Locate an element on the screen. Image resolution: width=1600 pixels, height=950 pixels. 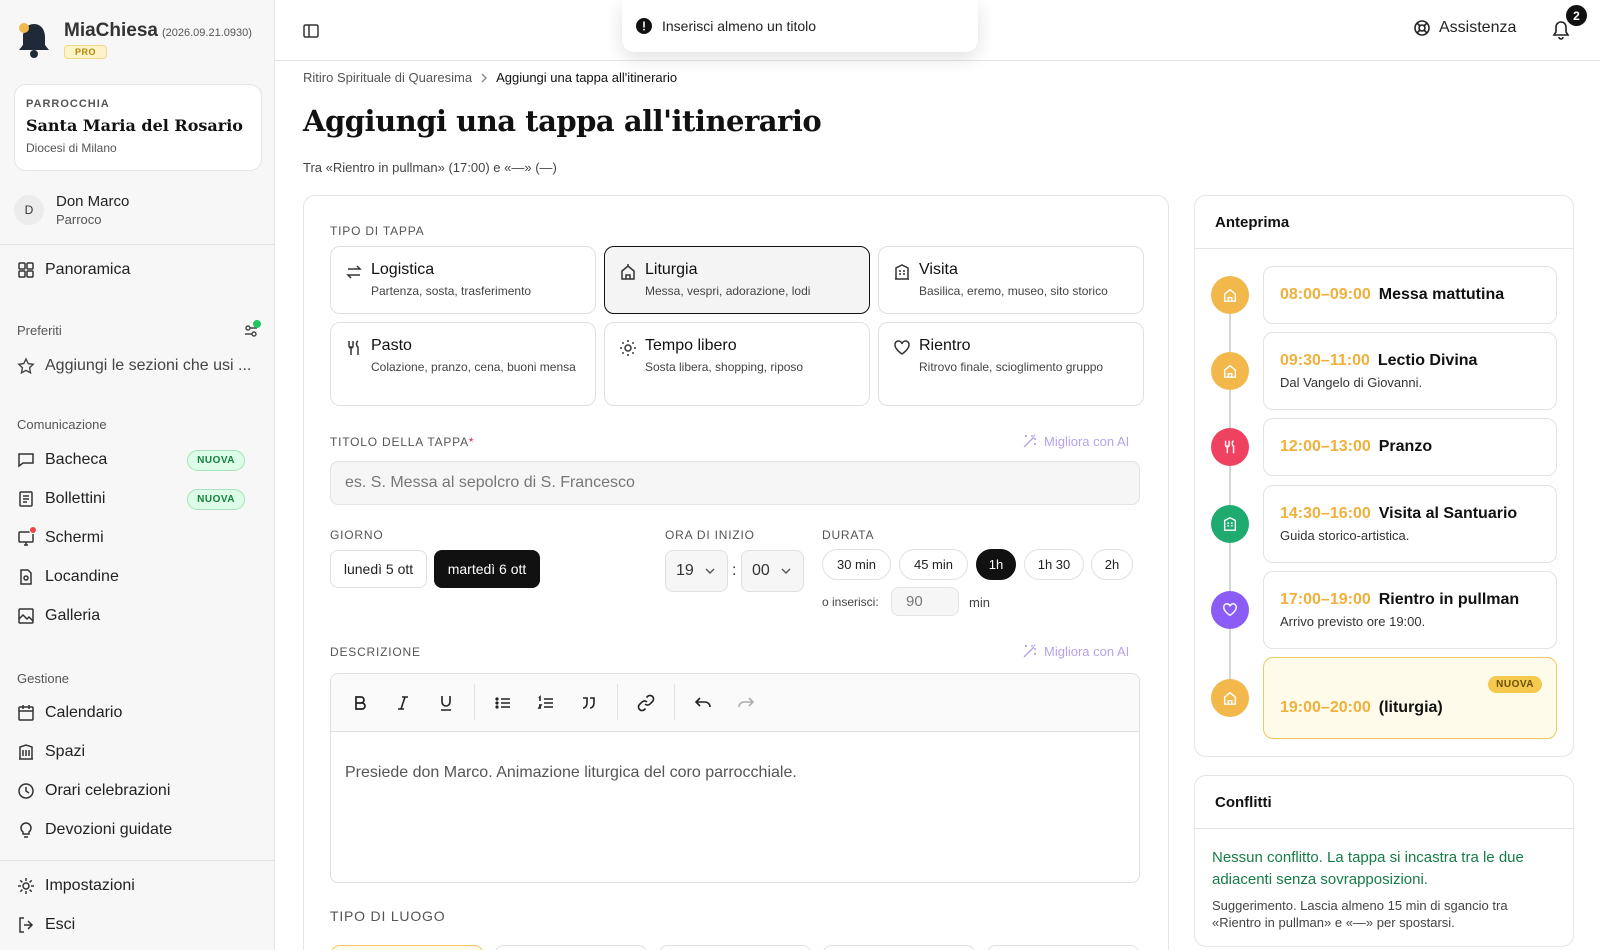
nav-overview: Panoramica is located at coordinates (137, 270).